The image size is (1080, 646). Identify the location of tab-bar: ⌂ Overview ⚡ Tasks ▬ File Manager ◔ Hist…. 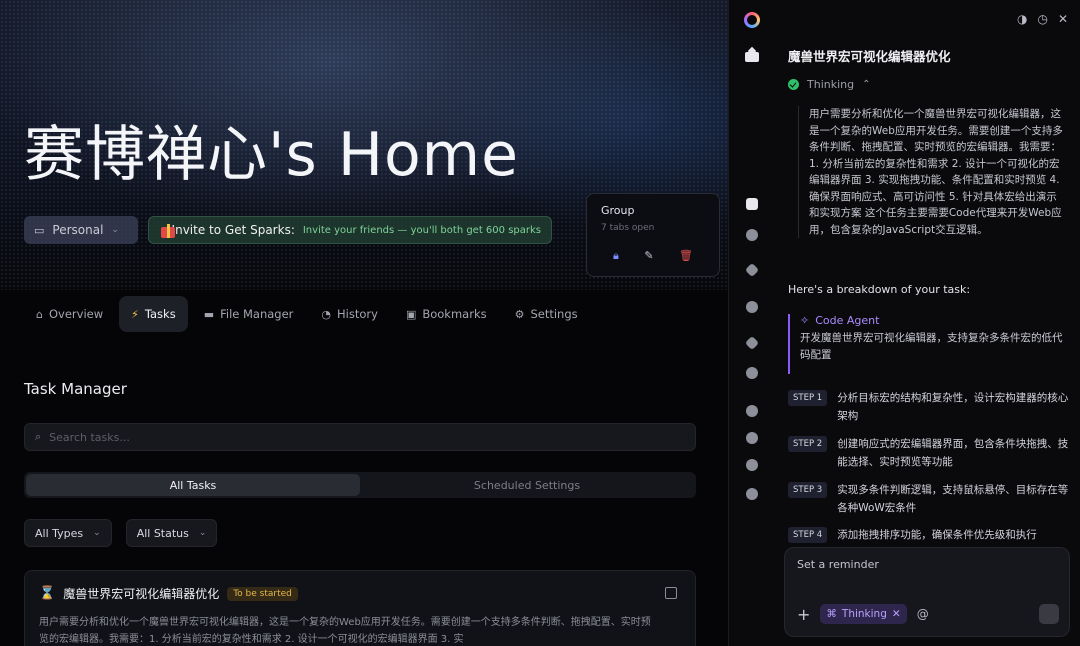
(307, 314).